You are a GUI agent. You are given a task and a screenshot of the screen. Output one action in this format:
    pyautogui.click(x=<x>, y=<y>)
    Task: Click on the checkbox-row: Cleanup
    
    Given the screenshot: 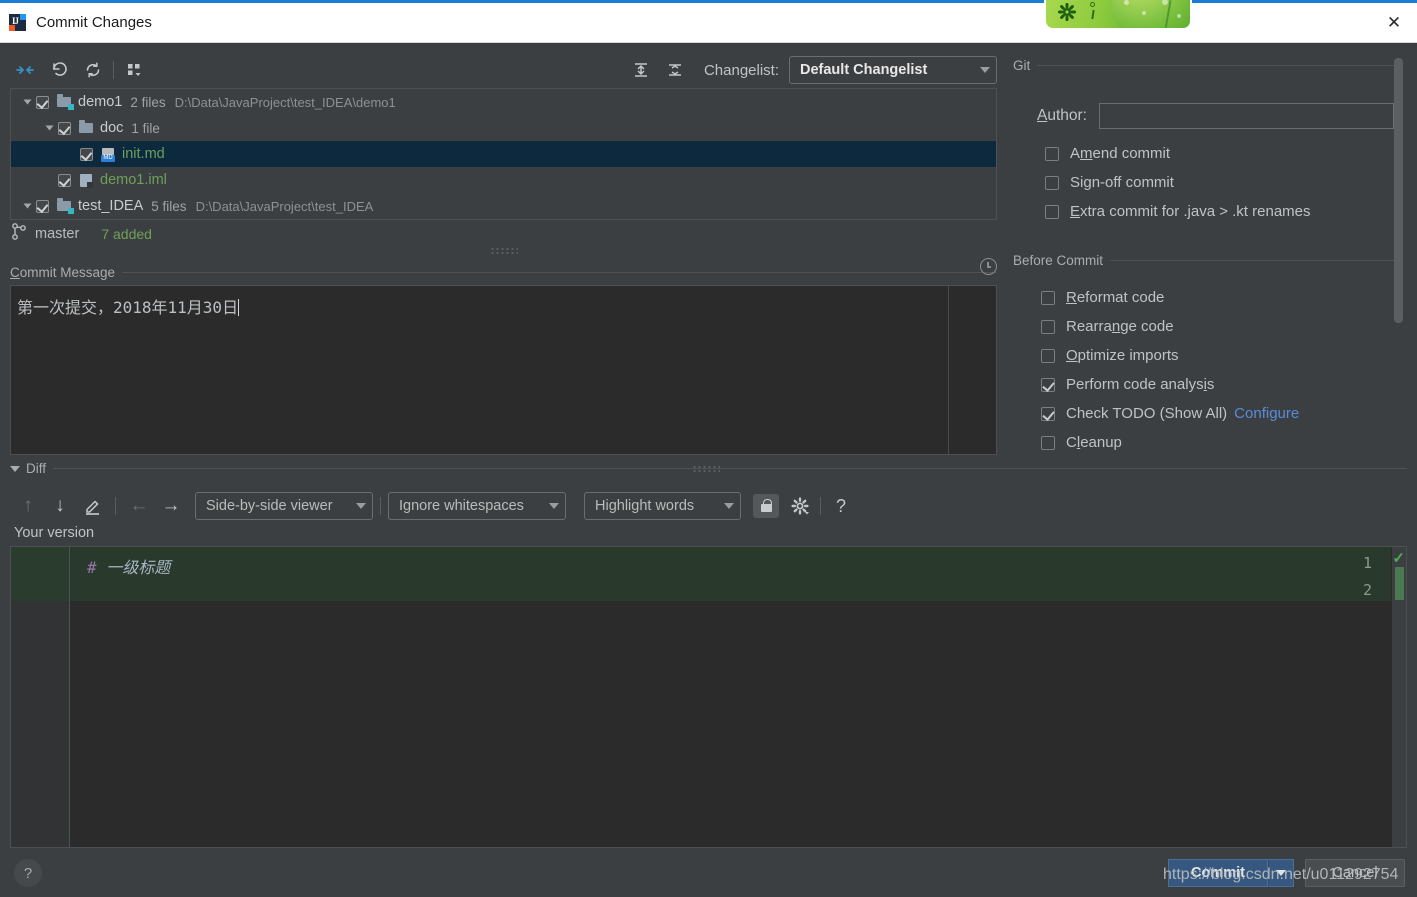 What is the action you would take?
    pyautogui.click(x=1170, y=442)
    